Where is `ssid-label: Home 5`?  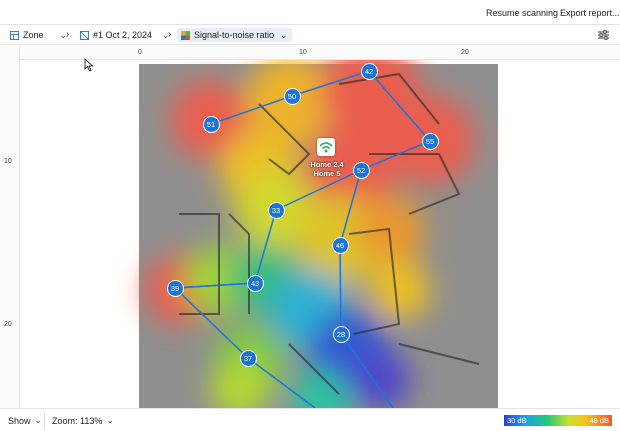 ssid-label: Home 5 is located at coordinates (327, 173).